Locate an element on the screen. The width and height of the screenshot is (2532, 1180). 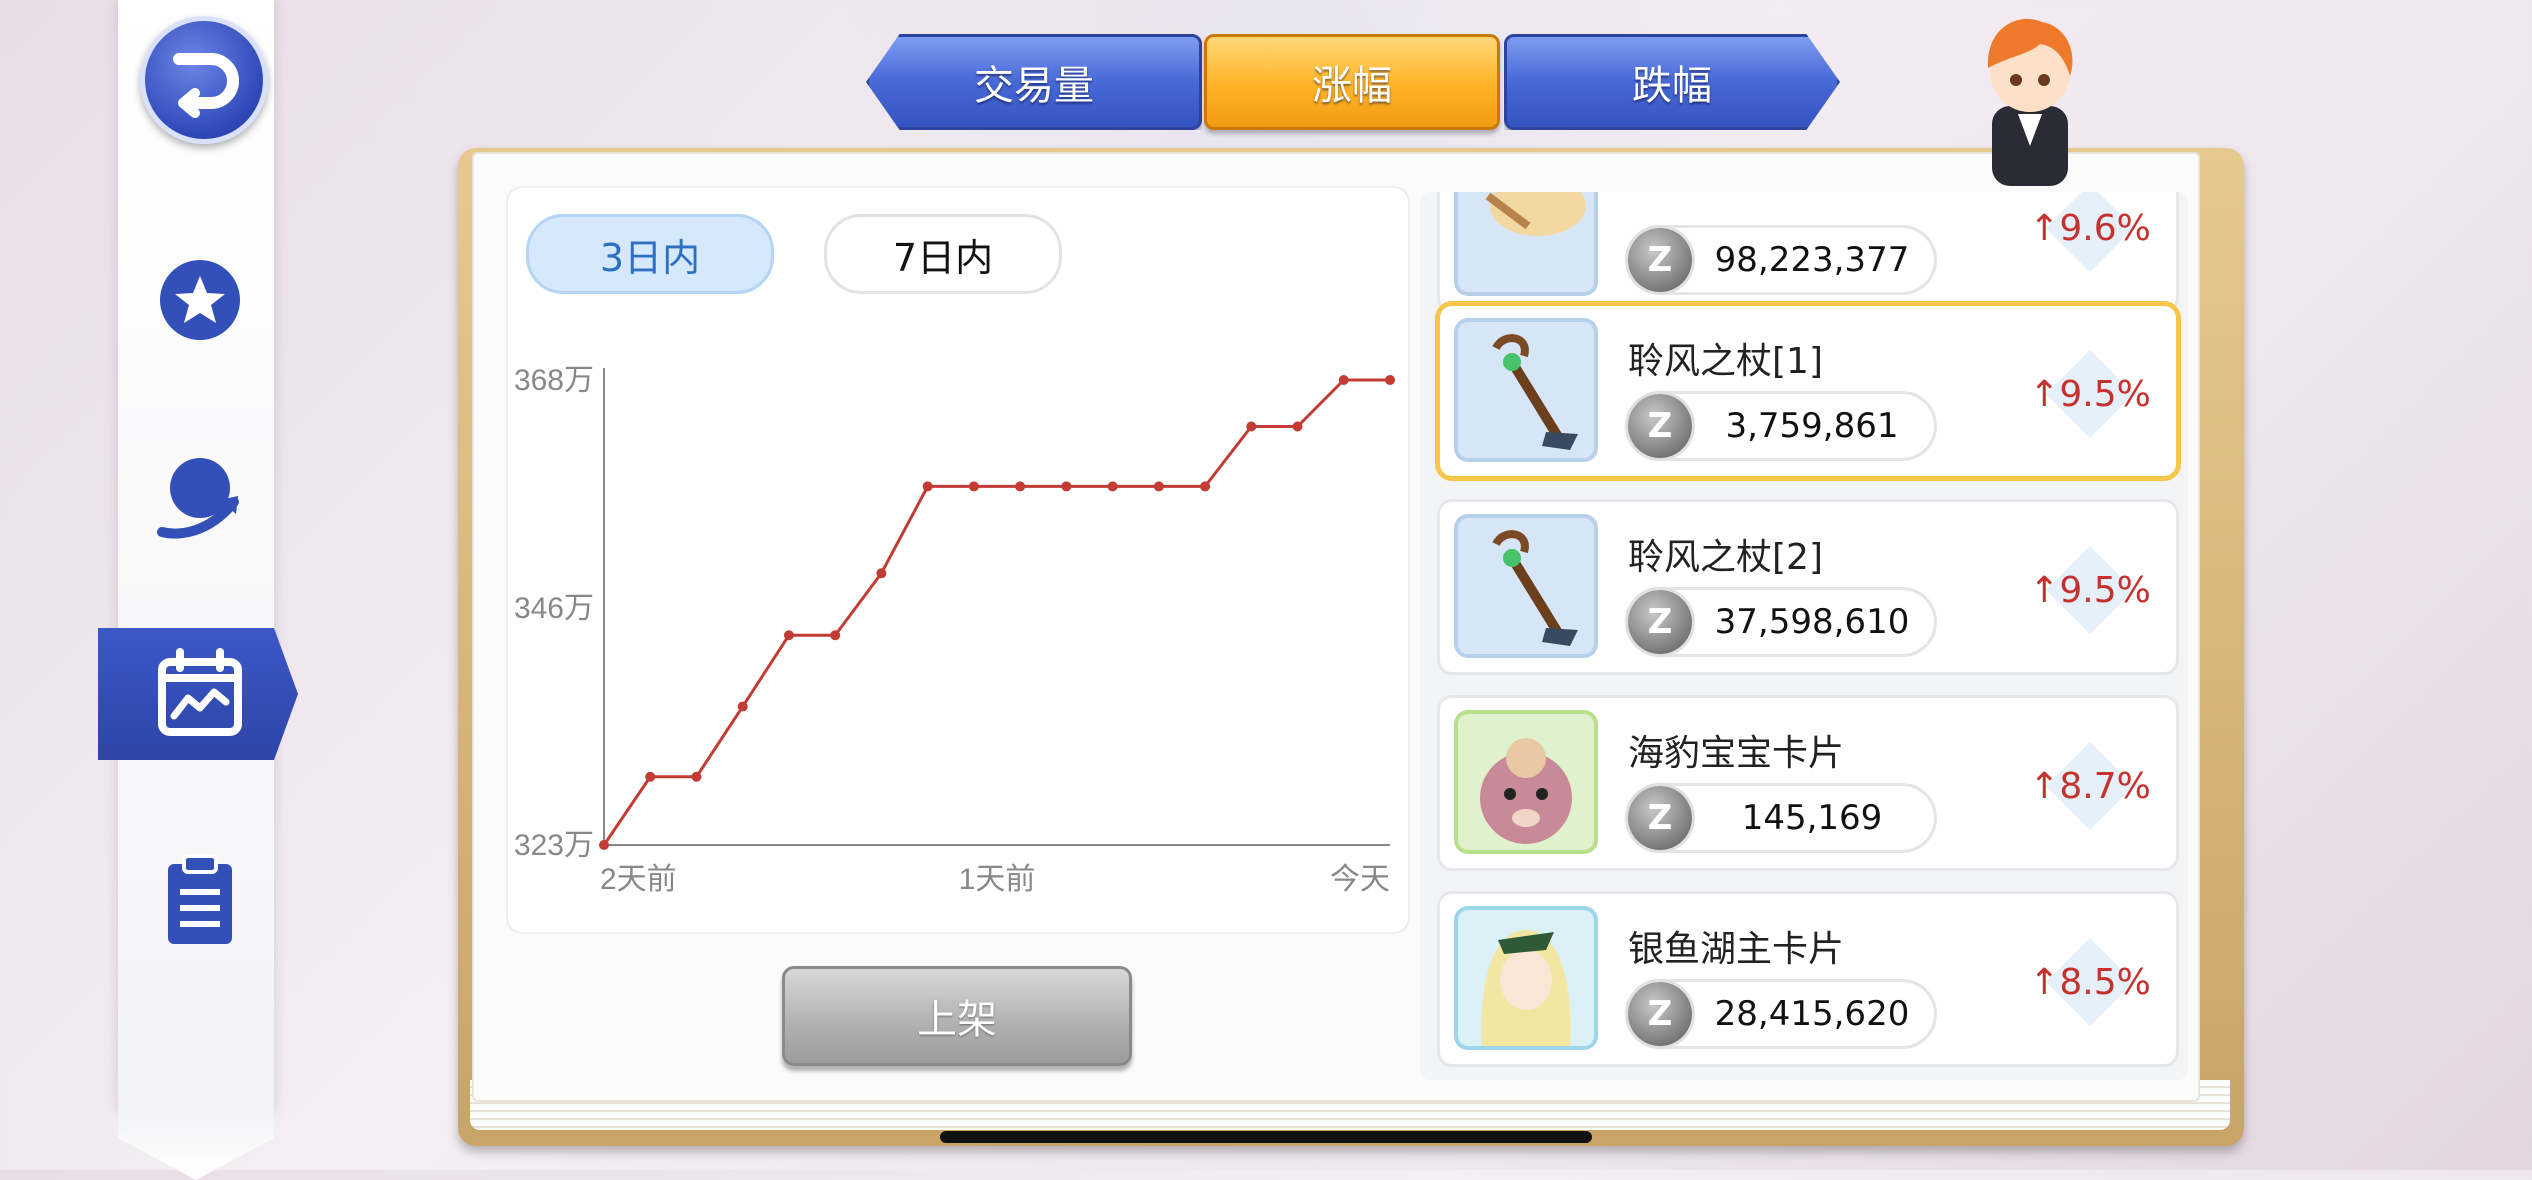
price-change-badge: ↑8.7% is located at coordinates (2090, 786).